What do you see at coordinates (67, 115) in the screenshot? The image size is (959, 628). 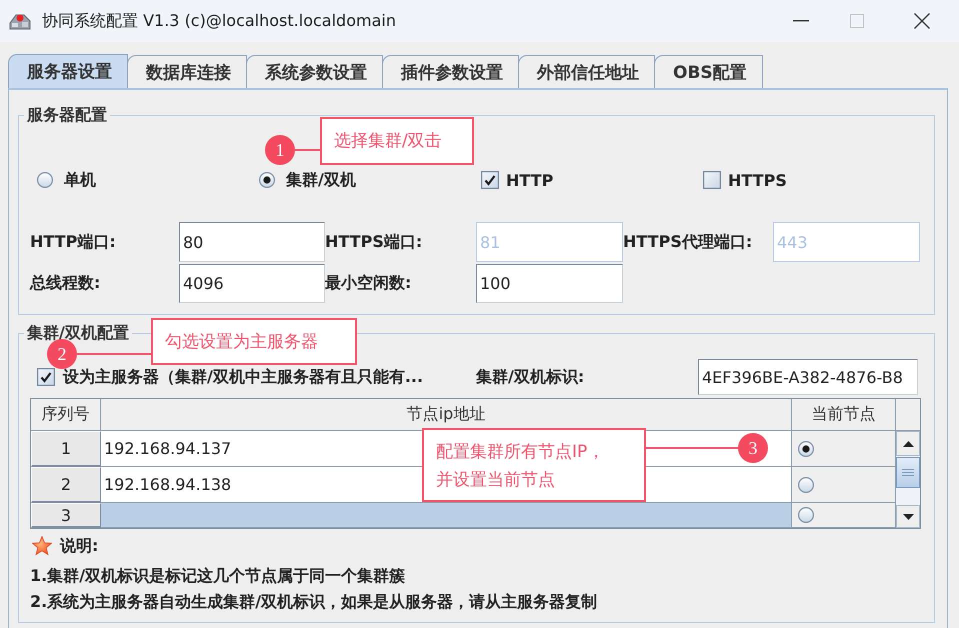 I see `group-title: 服务器配置` at bounding box center [67, 115].